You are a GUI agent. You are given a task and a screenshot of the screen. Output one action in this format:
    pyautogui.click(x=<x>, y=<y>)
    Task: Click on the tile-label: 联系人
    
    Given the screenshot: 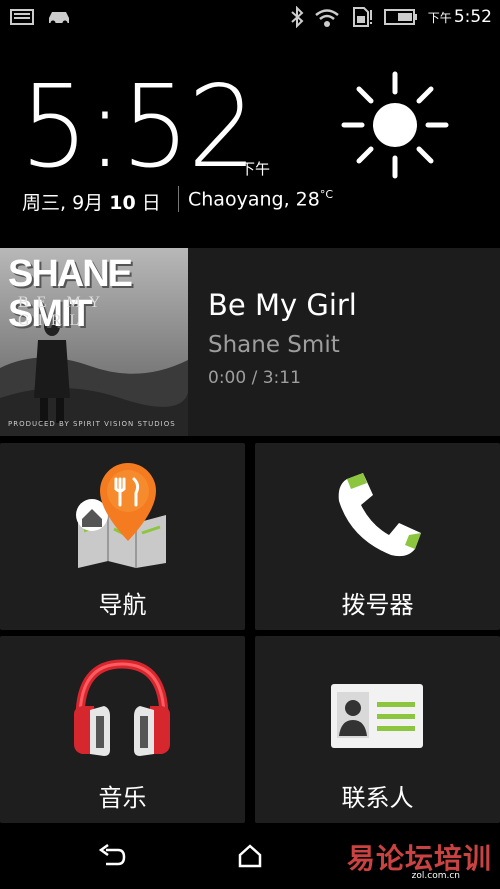 What is the action you would take?
    pyautogui.click(x=377, y=798)
    